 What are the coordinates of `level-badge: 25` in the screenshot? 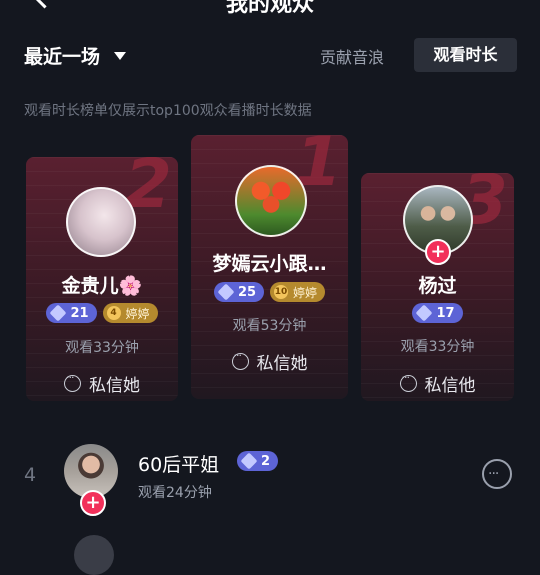 It's located at (239, 292).